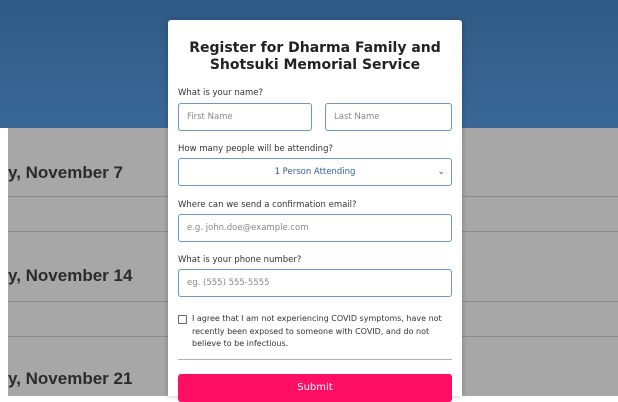  Describe the element at coordinates (315, 283) in the screenshot. I see `phone-input: eg. (555) 555-5555` at that location.